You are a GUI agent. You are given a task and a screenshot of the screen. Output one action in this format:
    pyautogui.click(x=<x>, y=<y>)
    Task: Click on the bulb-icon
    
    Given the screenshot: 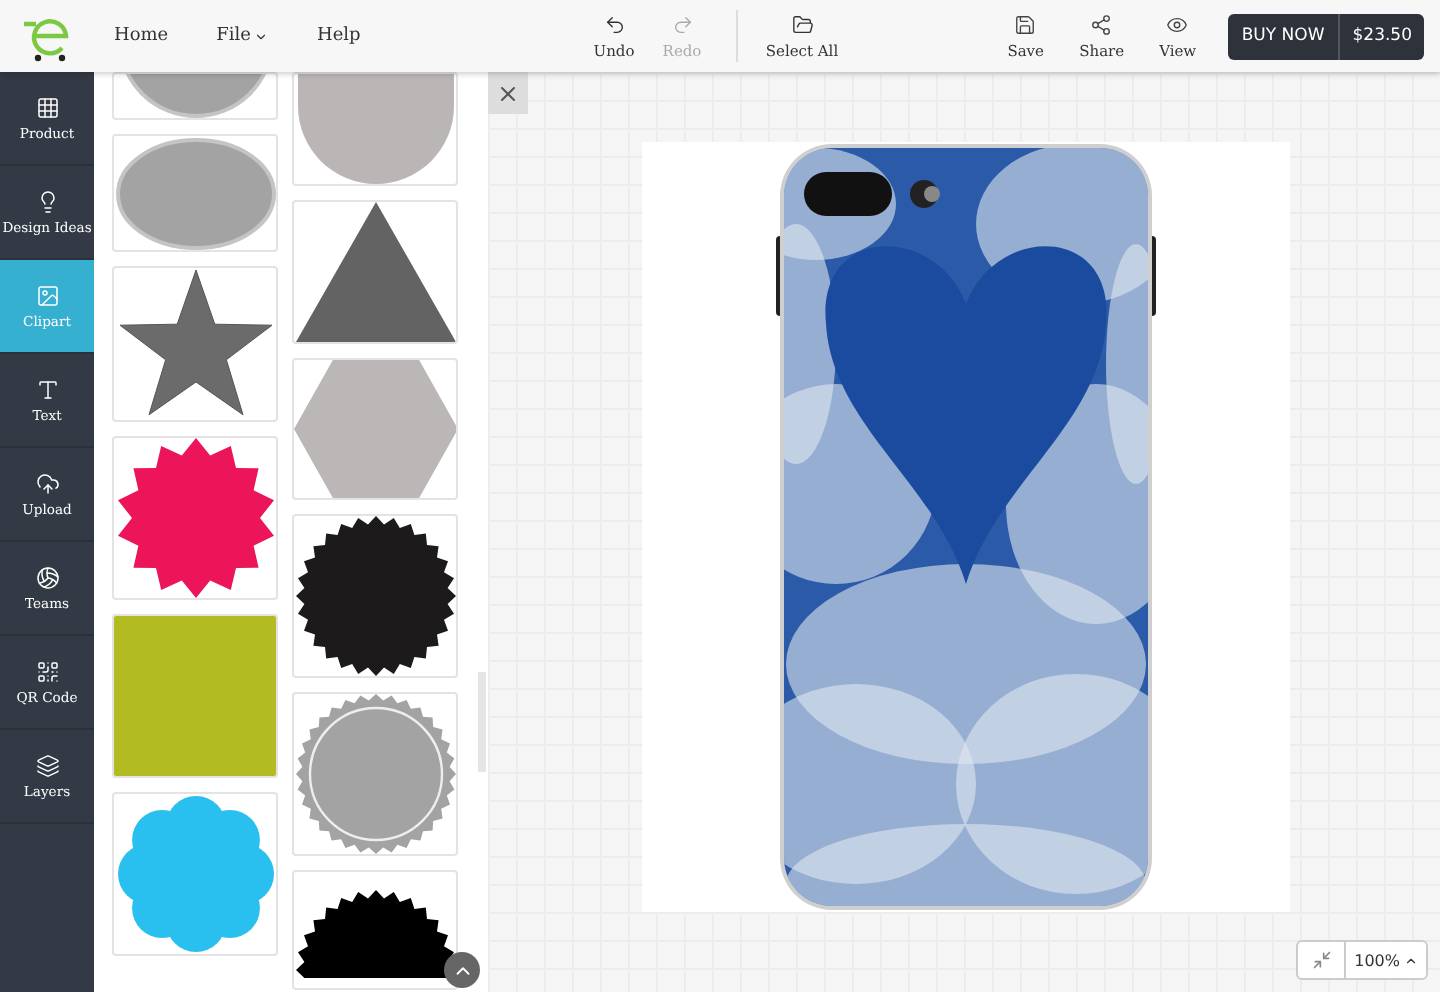 What is the action you would take?
    pyautogui.click(x=47, y=201)
    